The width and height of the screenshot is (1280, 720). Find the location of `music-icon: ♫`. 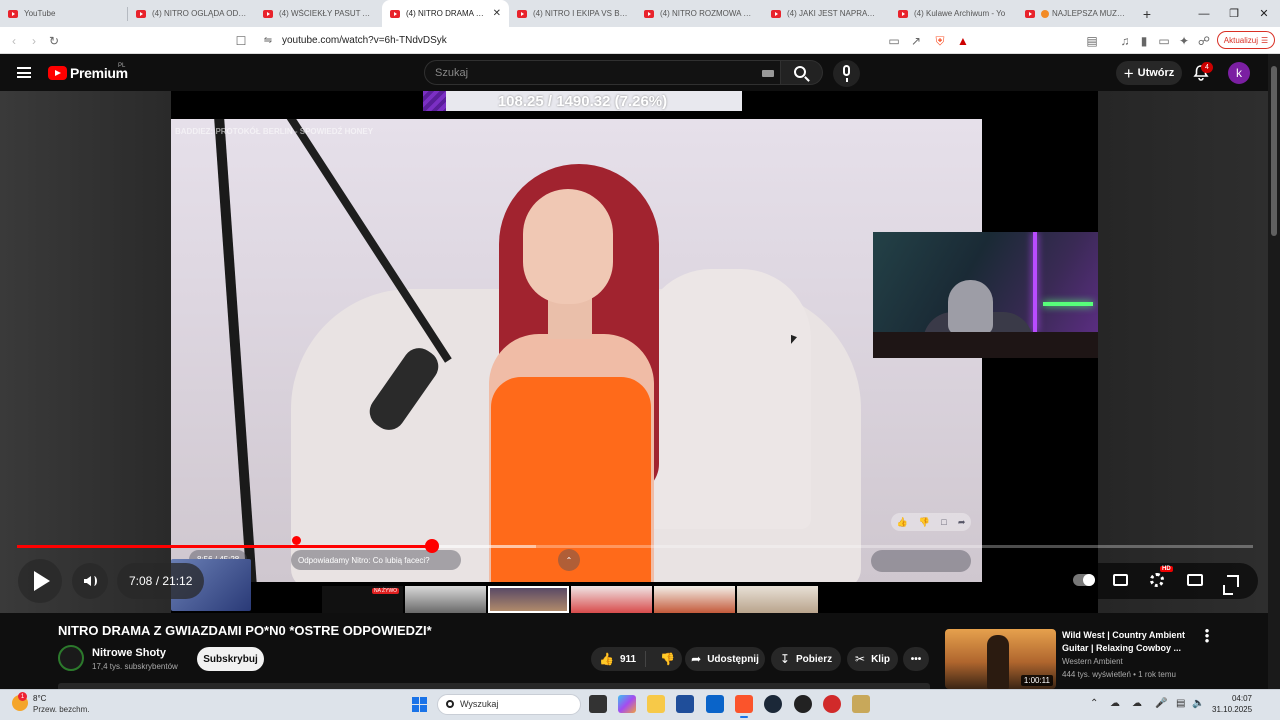

music-icon: ♫ is located at coordinates (1125, 41).